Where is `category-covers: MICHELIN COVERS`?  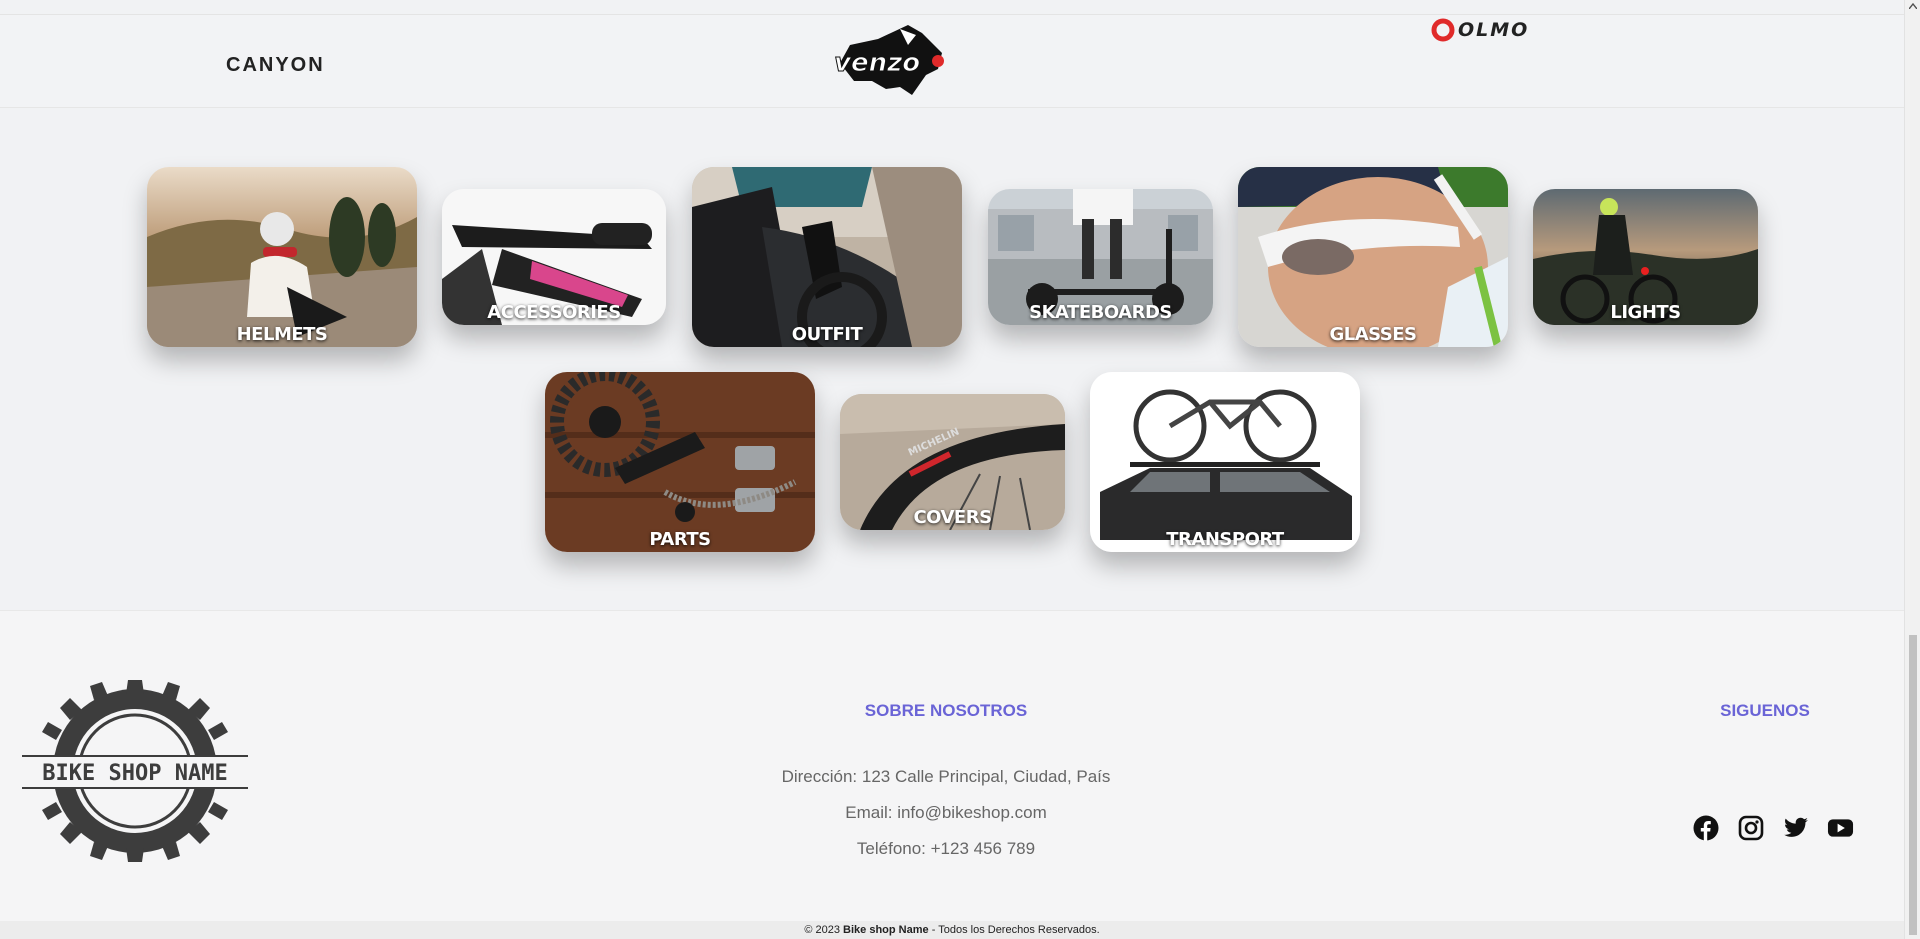 category-covers: MICHELIN COVERS is located at coordinates (952, 462).